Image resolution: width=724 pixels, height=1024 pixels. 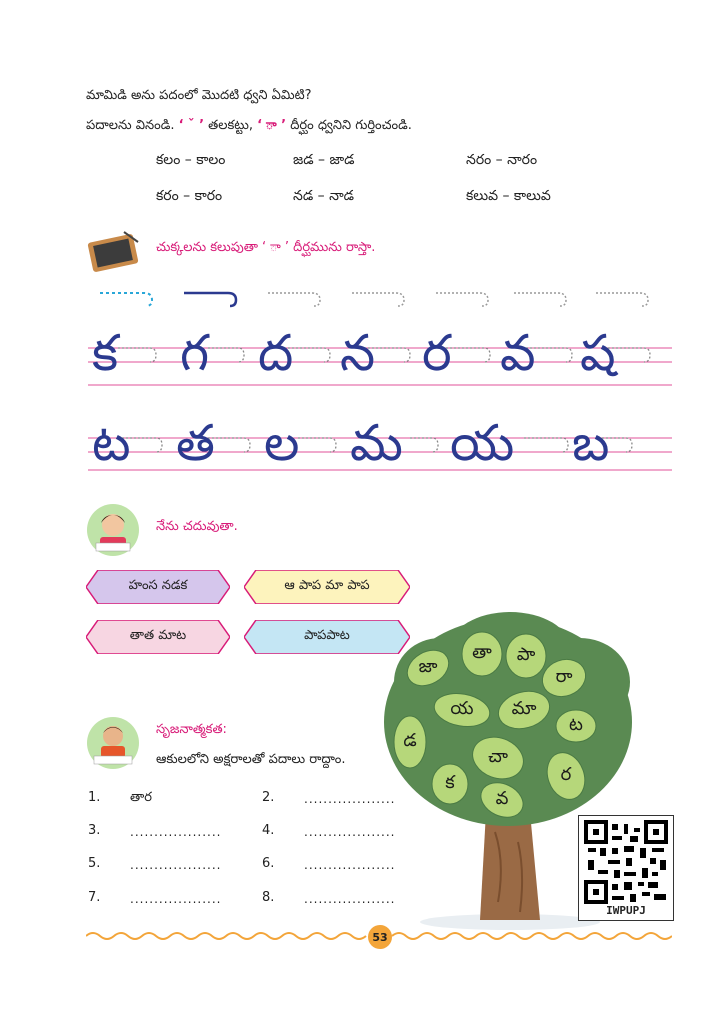 I want to click on instruction-part3: దీర్ఘం ధ్వనిని గుర్తించండి., so click(x=351, y=125).